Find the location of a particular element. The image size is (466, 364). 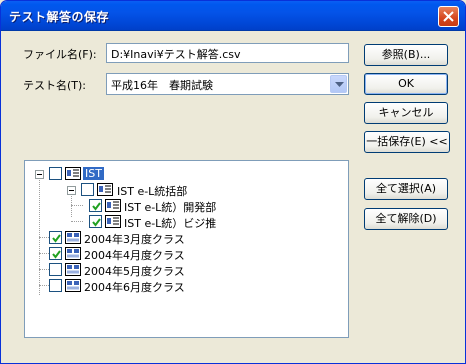

title-bar: テスト解答の保存 is located at coordinates (233, 16).